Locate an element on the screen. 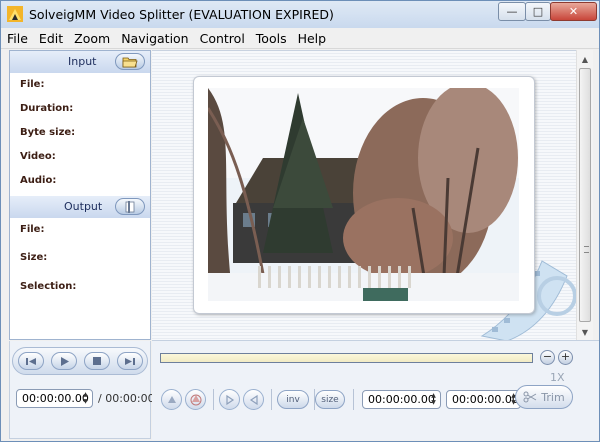 The width and height of the screenshot is (600, 442). marker-out-icon is located at coordinates (253, 399).